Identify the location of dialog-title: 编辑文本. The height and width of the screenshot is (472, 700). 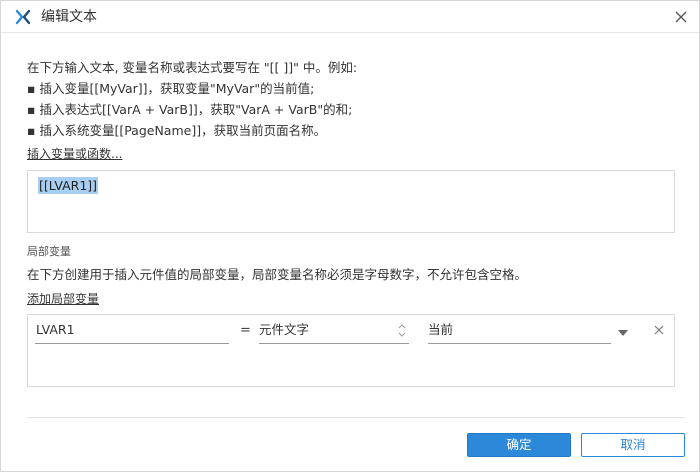
(69, 17).